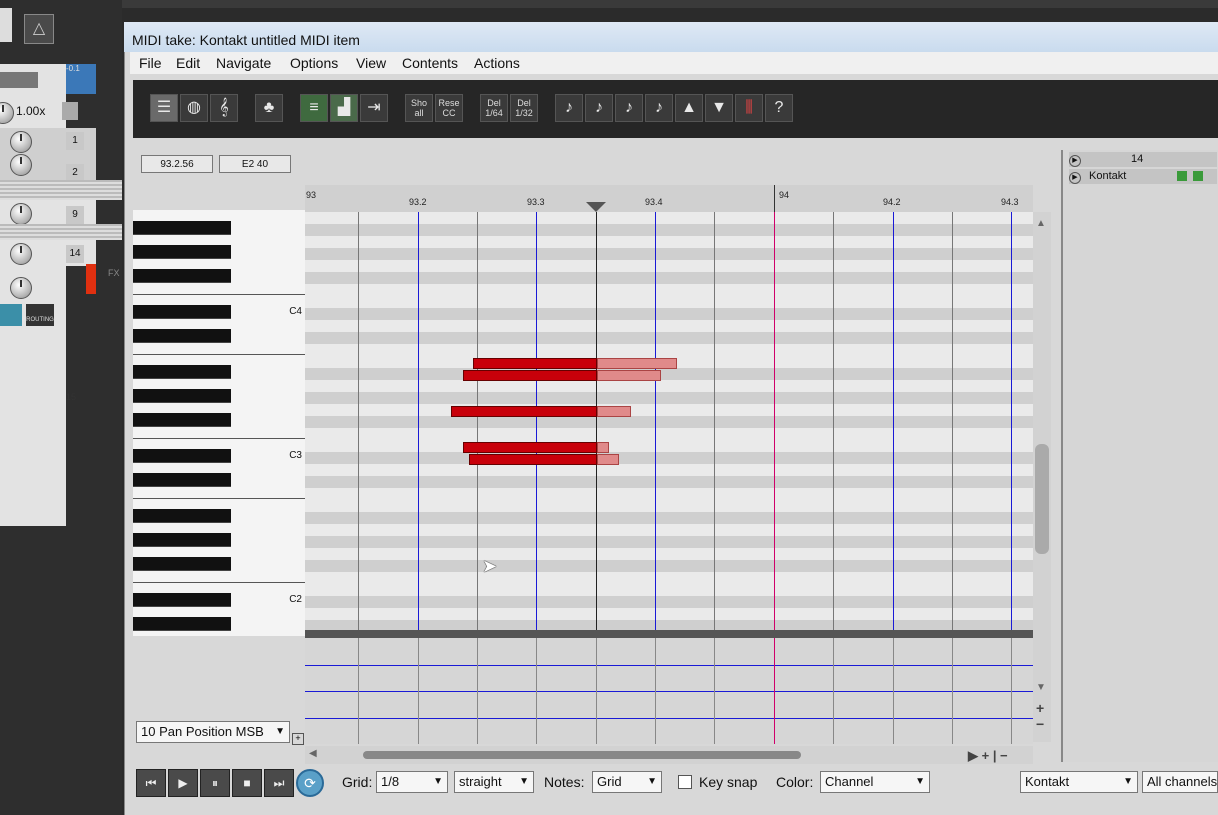 Image resolution: width=1218 pixels, height=815 pixels. I want to click on play-icon: ▶, so click(183, 783).